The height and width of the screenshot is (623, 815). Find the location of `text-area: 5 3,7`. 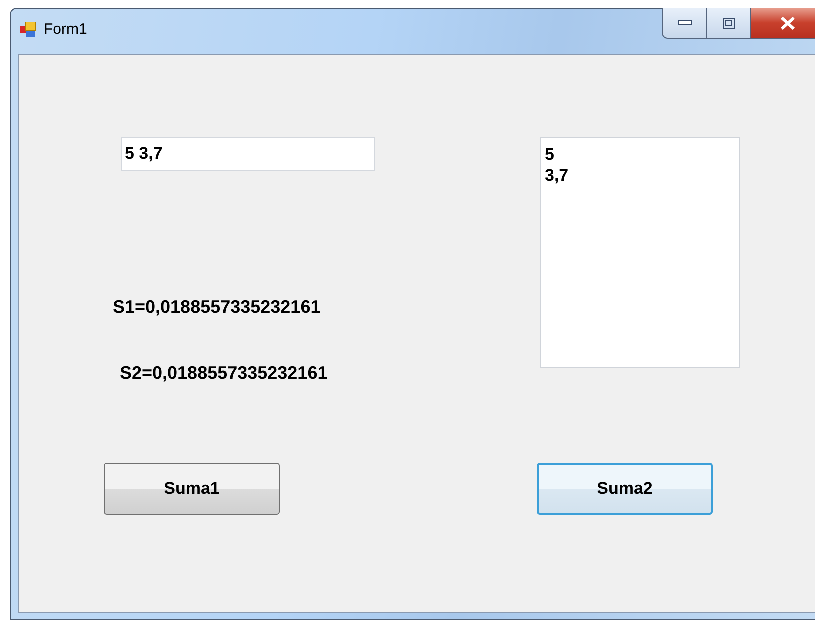

text-area: 5 3,7 is located at coordinates (640, 252).